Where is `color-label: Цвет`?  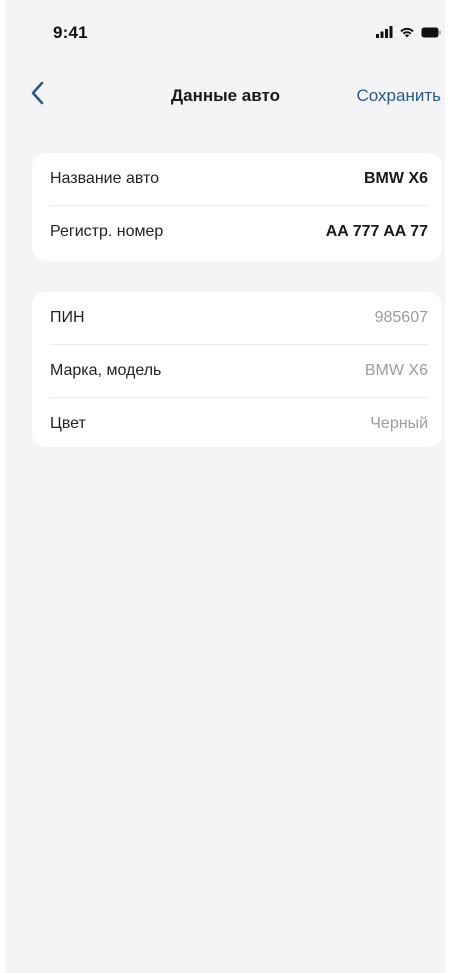
color-label: Цвет is located at coordinates (68, 423).